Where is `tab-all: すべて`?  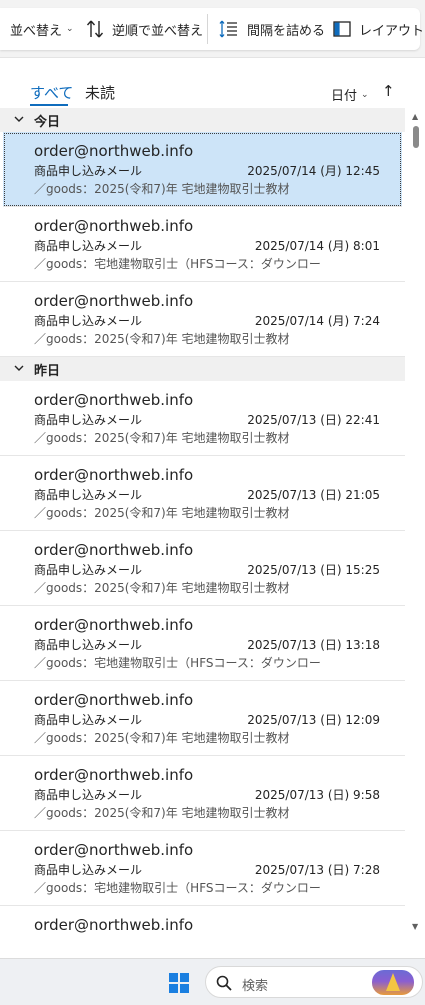 tab-all: すべて is located at coordinates (51, 92).